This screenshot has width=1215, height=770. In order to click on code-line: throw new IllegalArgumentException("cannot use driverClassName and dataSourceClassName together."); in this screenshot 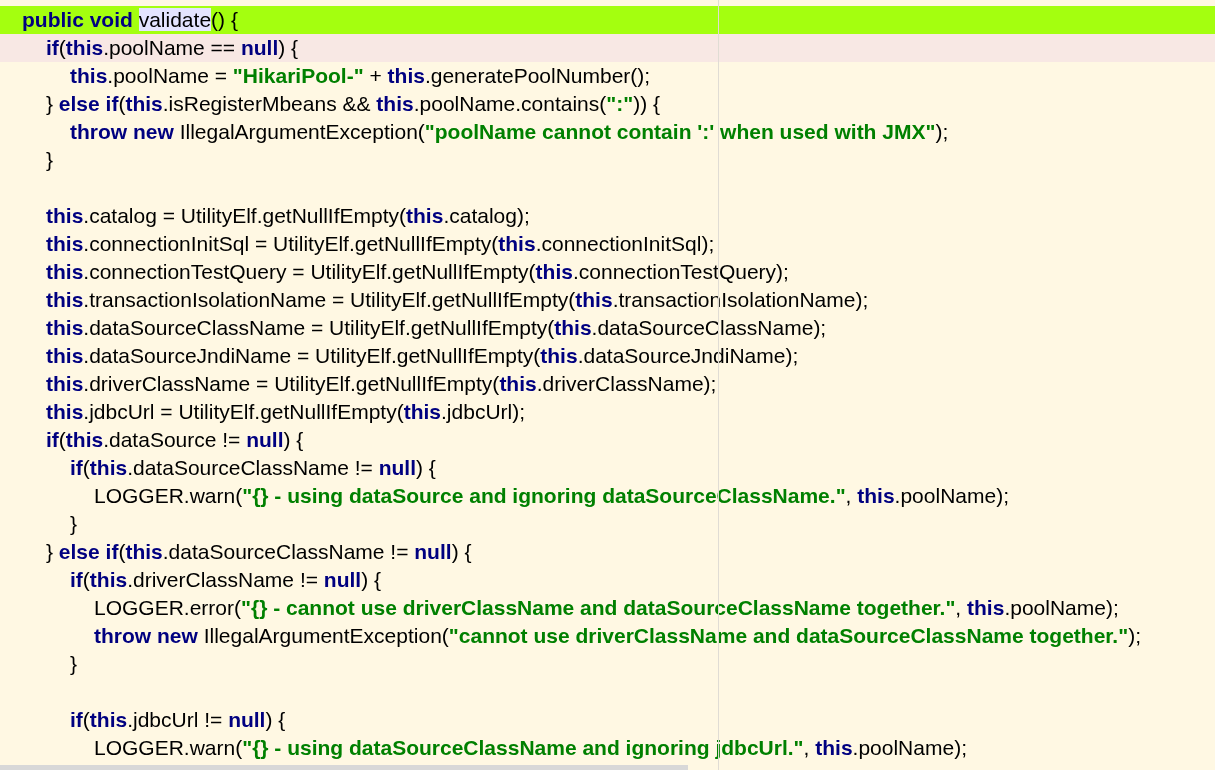, I will do `click(617, 636)`.